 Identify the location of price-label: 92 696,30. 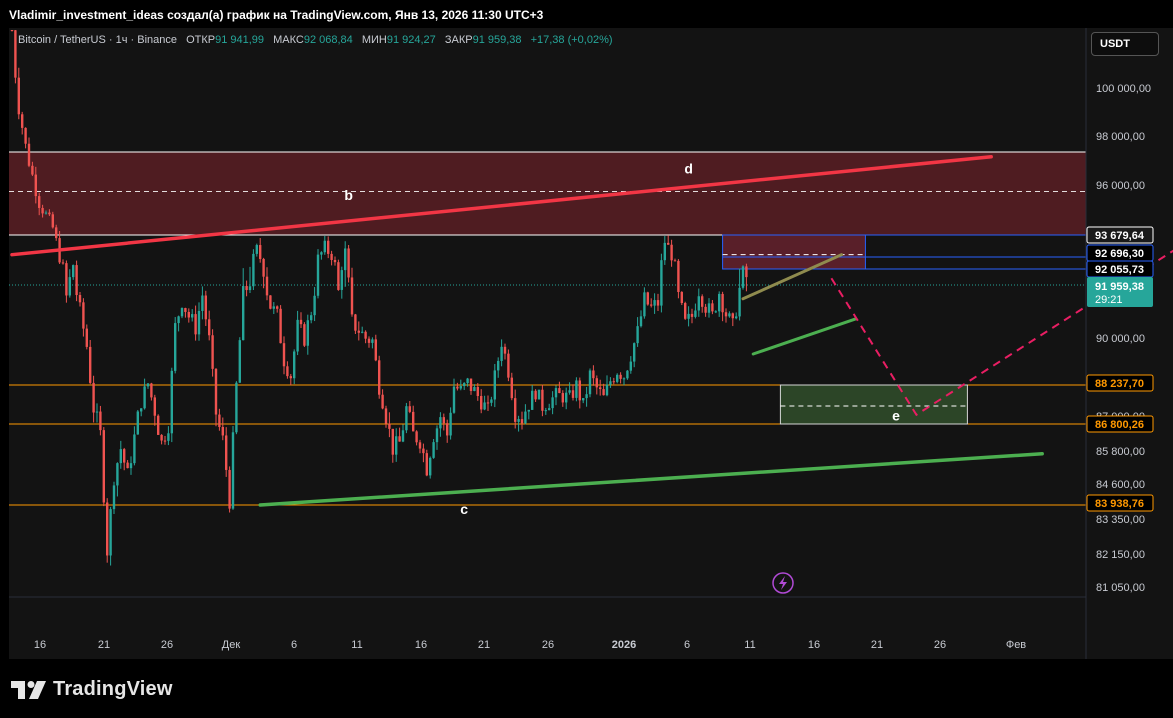
(1120, 253).